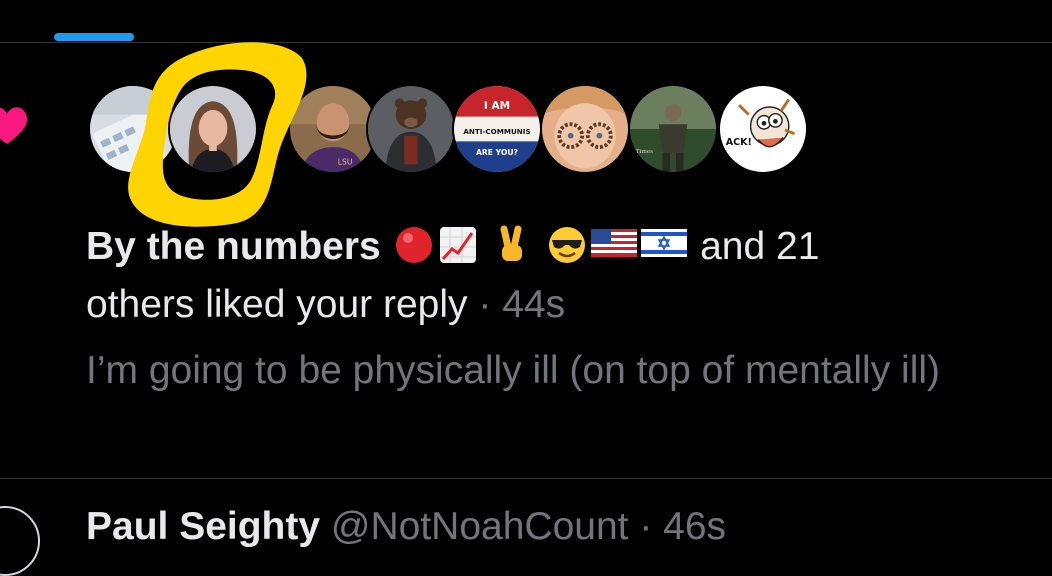 The image size is (1052, 576). I want to click on avatar-anti-communist-button: I AM ANTI-COMMUNIS ARE YOU?, so click(497, 129).